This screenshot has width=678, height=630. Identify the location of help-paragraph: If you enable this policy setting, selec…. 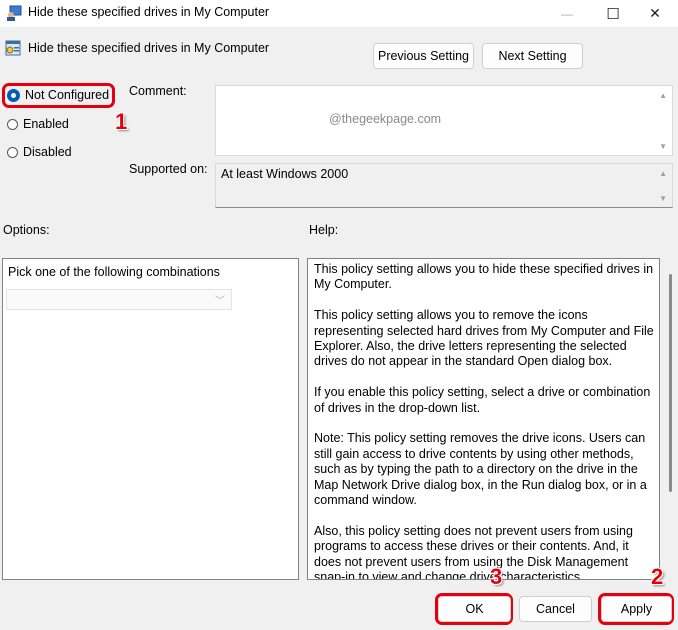
(482, 400).